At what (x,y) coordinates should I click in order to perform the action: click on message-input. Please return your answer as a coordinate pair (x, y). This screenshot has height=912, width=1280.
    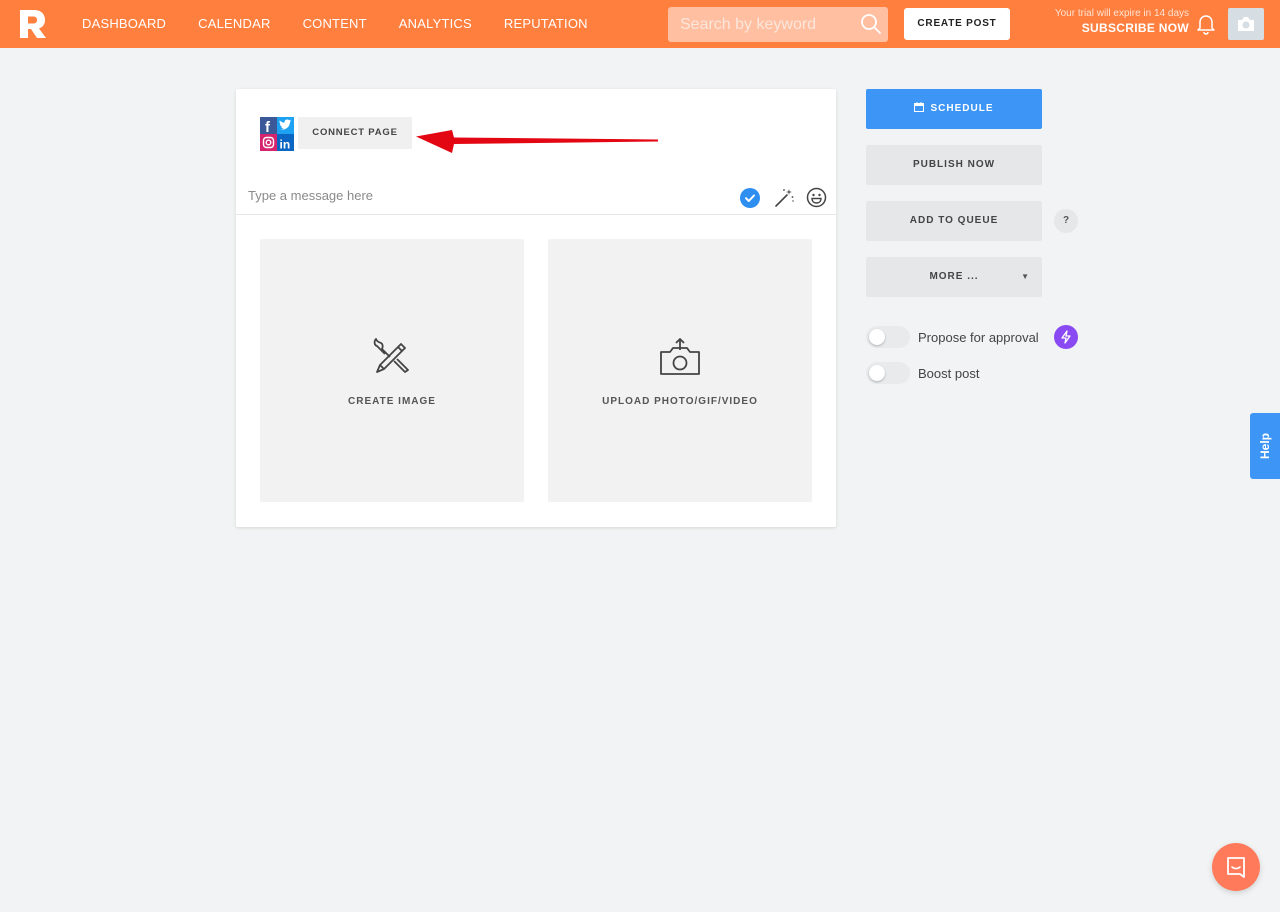
    Looking at the image, I should click on (488, 195).